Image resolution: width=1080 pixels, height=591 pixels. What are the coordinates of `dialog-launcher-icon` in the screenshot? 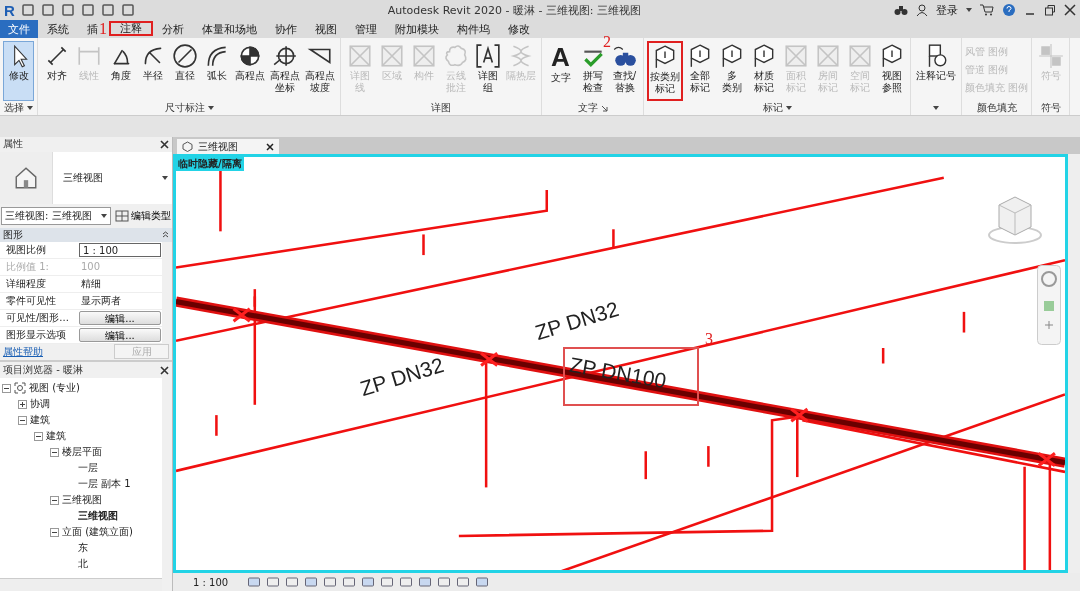 It's located at (604, 108).